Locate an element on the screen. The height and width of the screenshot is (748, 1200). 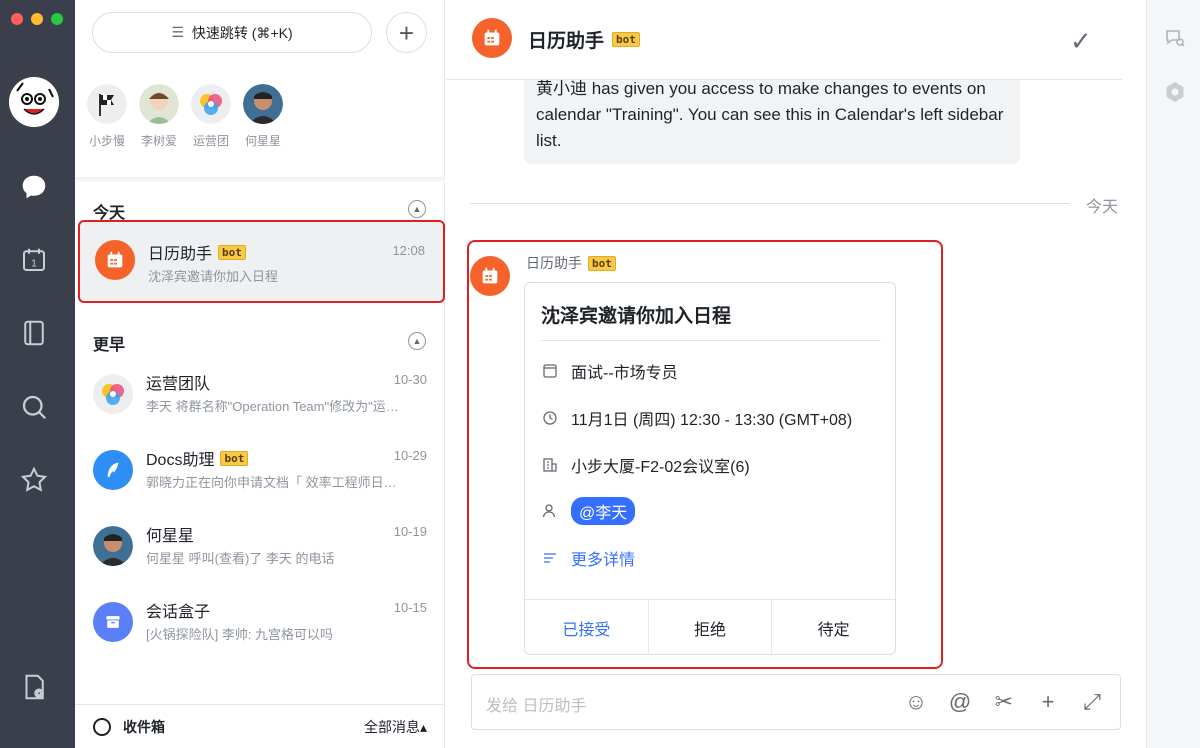
favorite-contact: 何星星 is located at coordinates (263, 116).